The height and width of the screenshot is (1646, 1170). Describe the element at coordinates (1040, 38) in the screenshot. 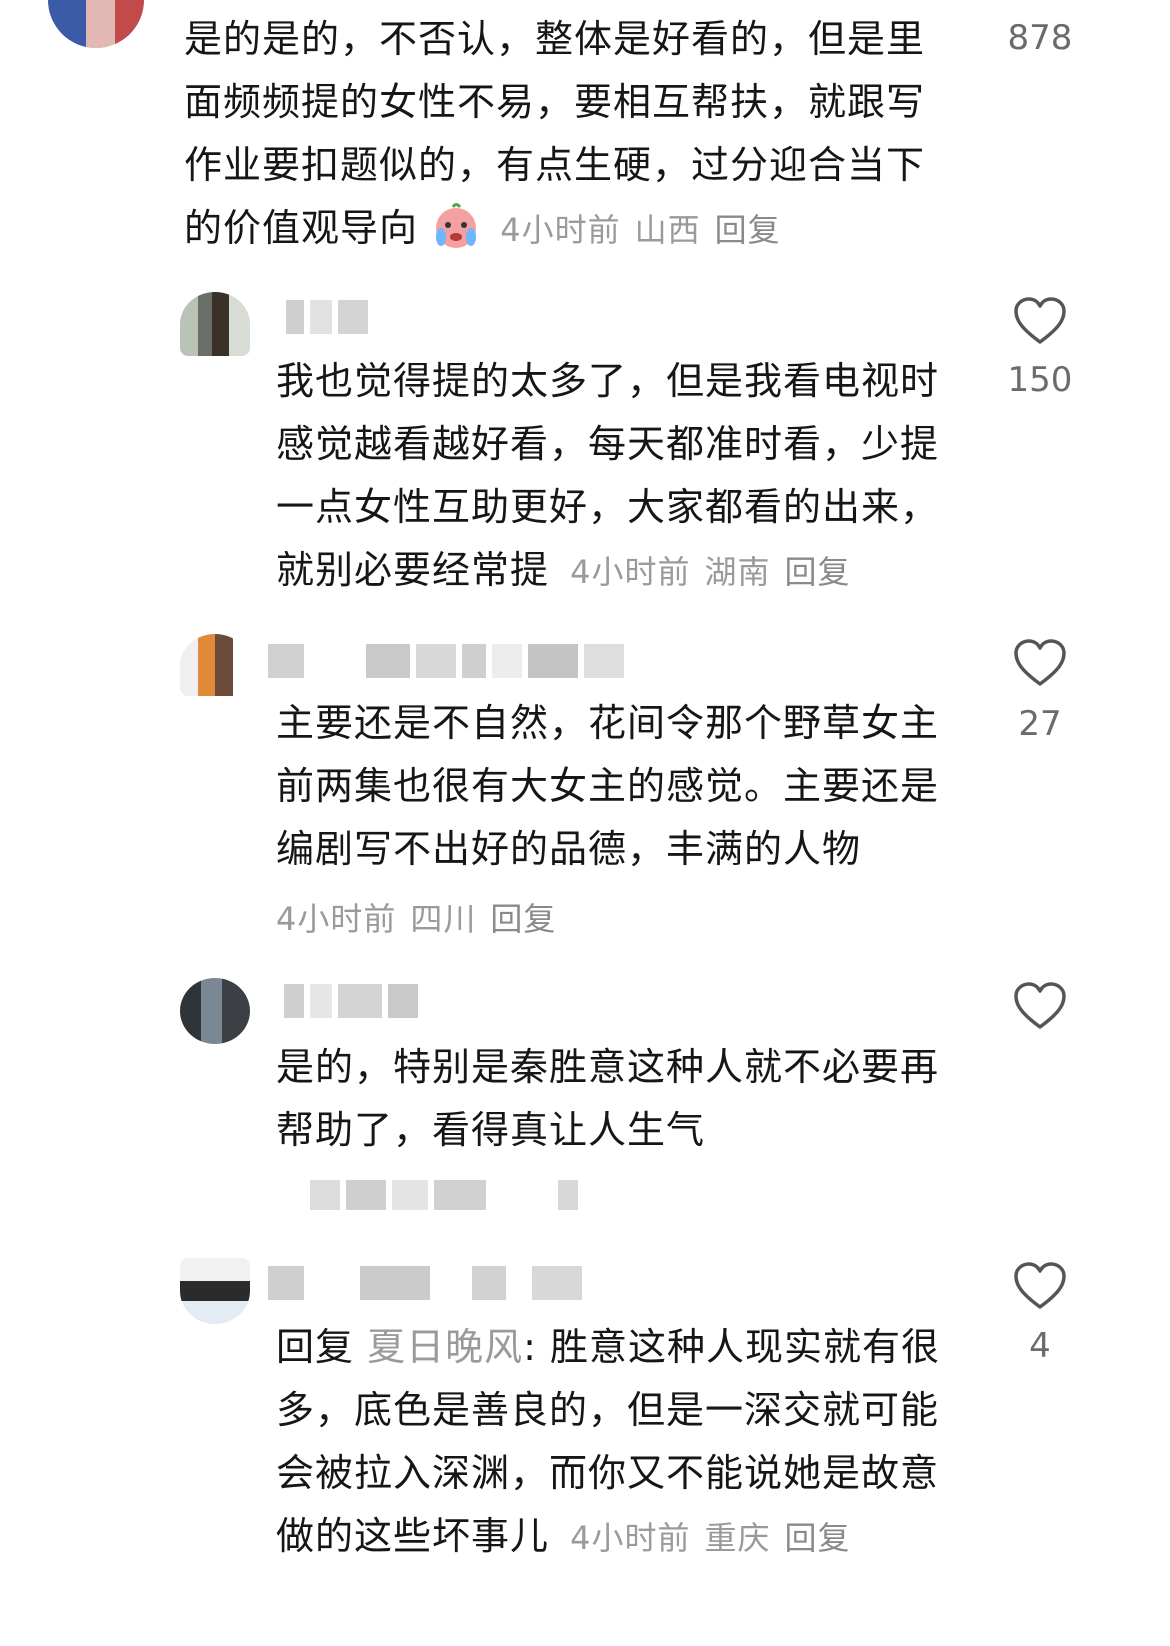

I see `like-count: 878` at that location.